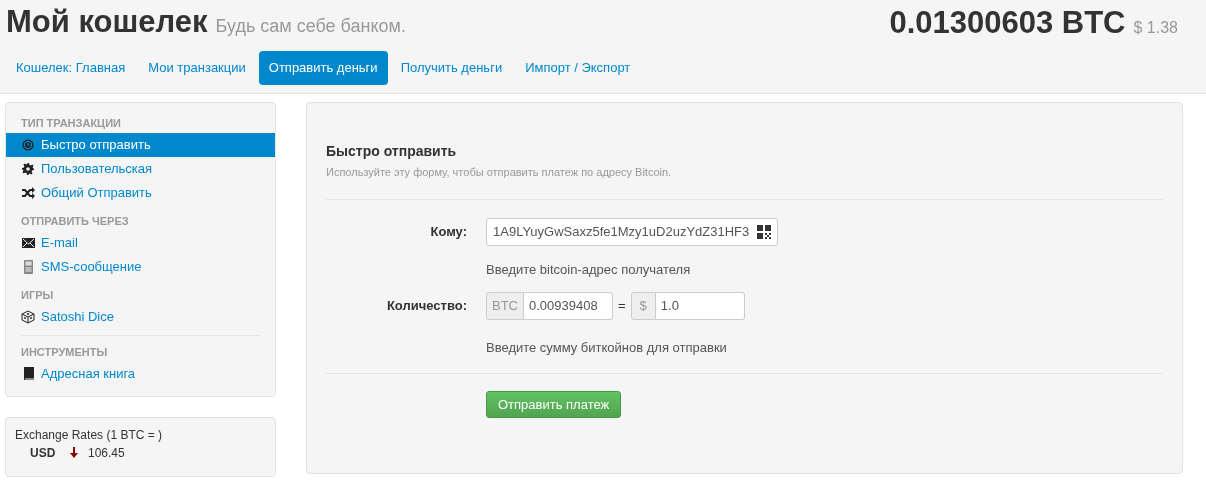 Image resolution: width=1206 pixels, height=485 pixels. What do you see at coordinates (140, 144) in the screenshot?
I see `sidebar-item: Быстро отправить` at bounding box center [140, 144].